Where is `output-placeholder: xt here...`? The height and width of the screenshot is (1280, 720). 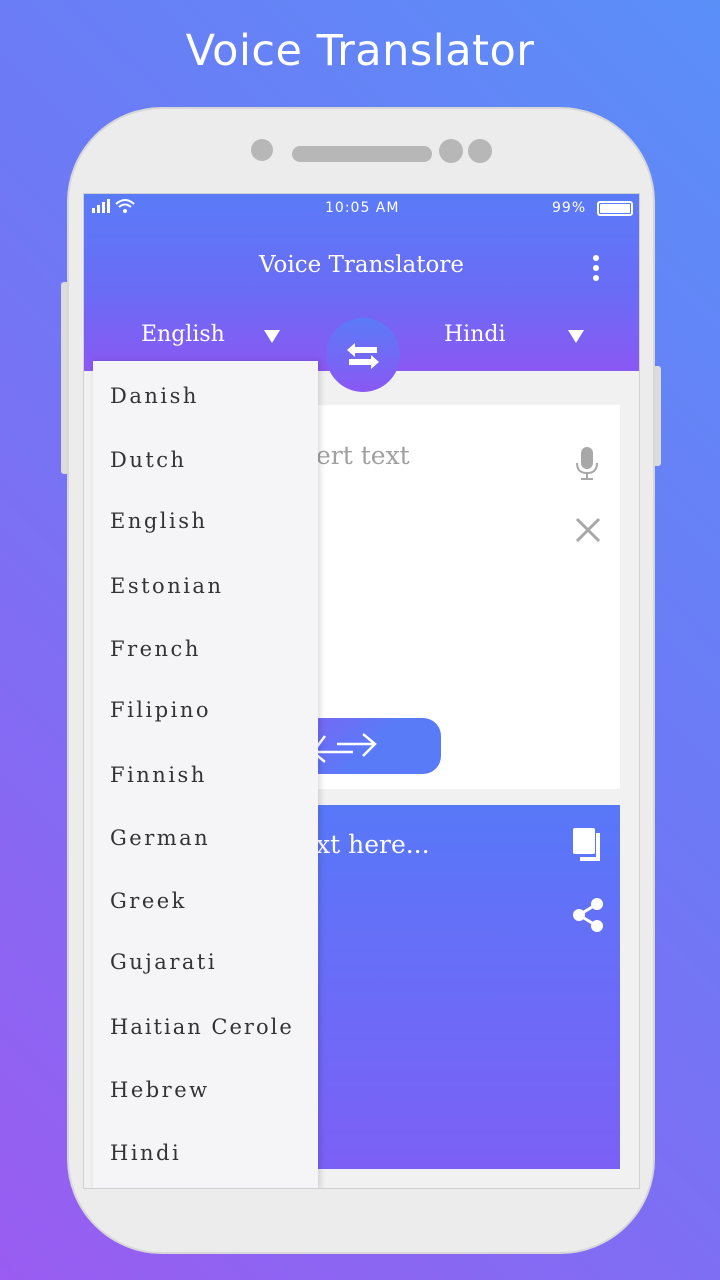 output-placeholder: xt here... is located at coordinates (373, 844).